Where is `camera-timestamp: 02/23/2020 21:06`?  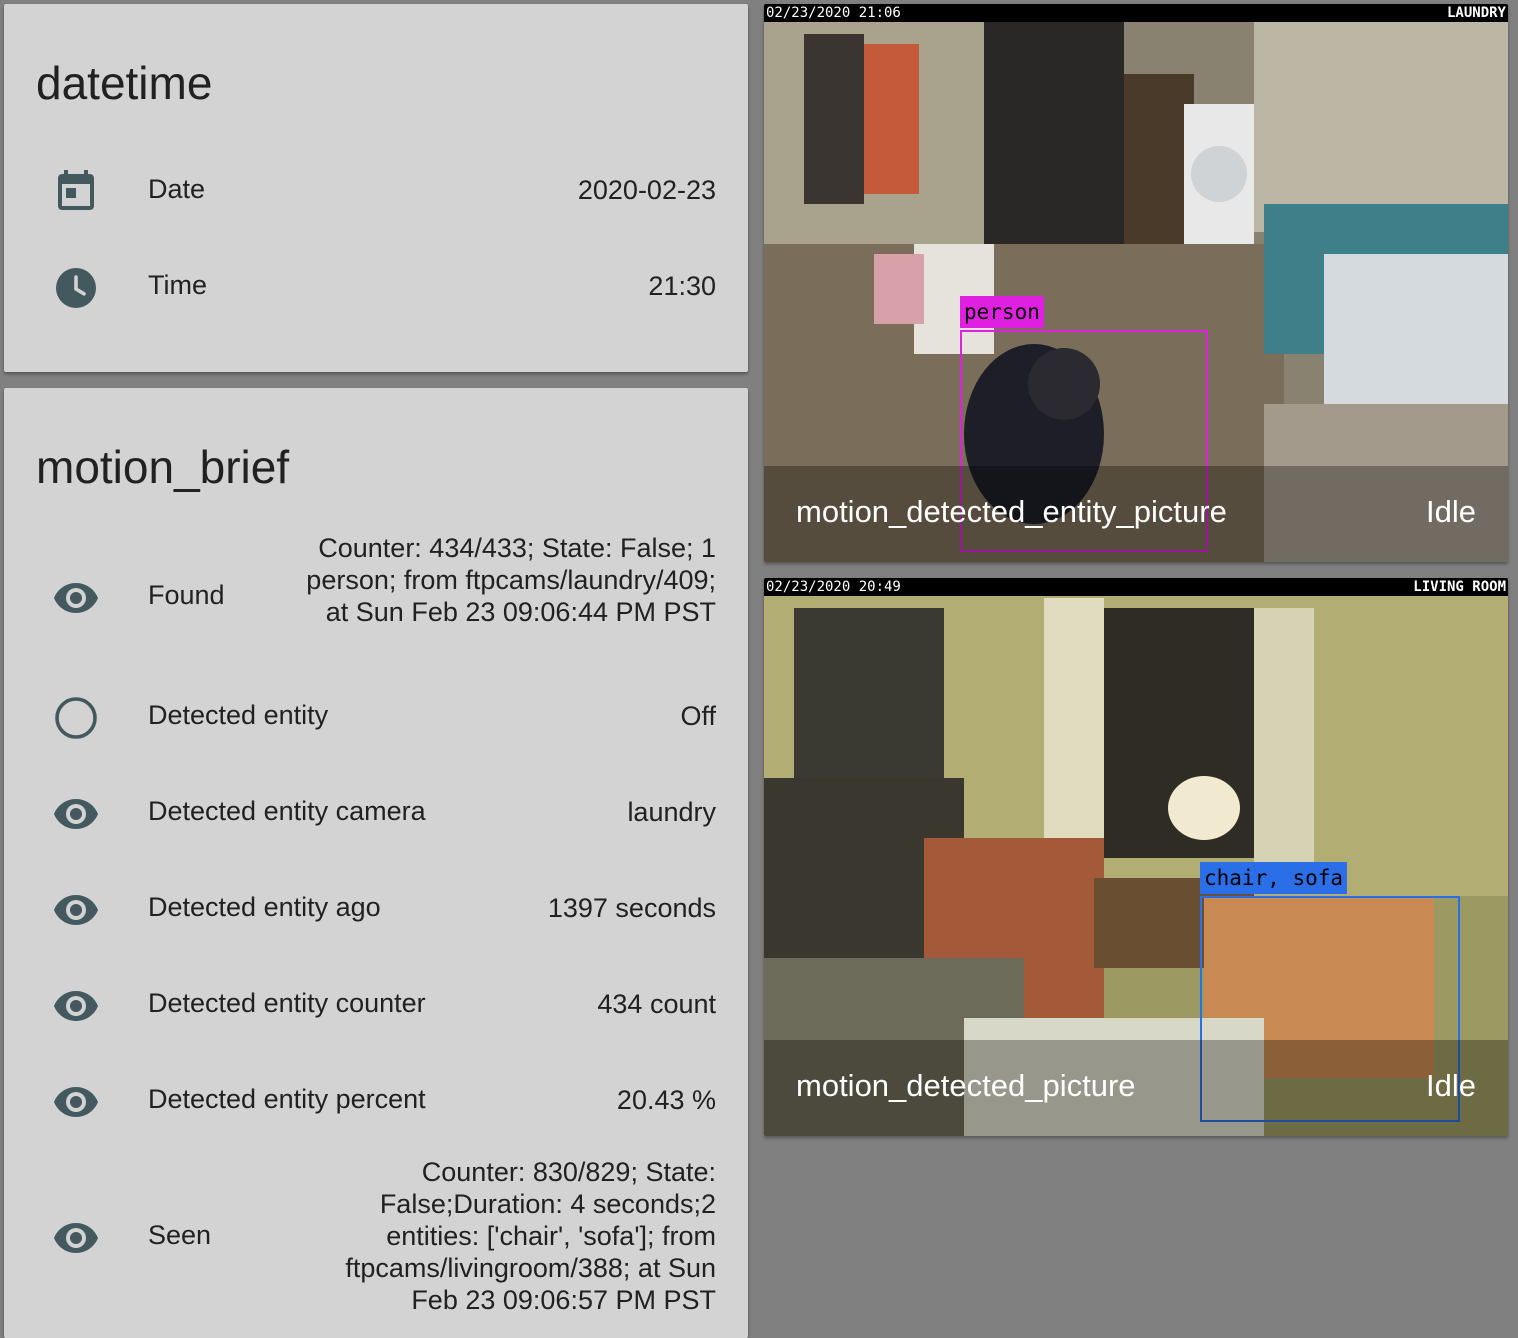
camera-timestamp: 02/23/2020 21:06 is located at coordinates (833, 13).